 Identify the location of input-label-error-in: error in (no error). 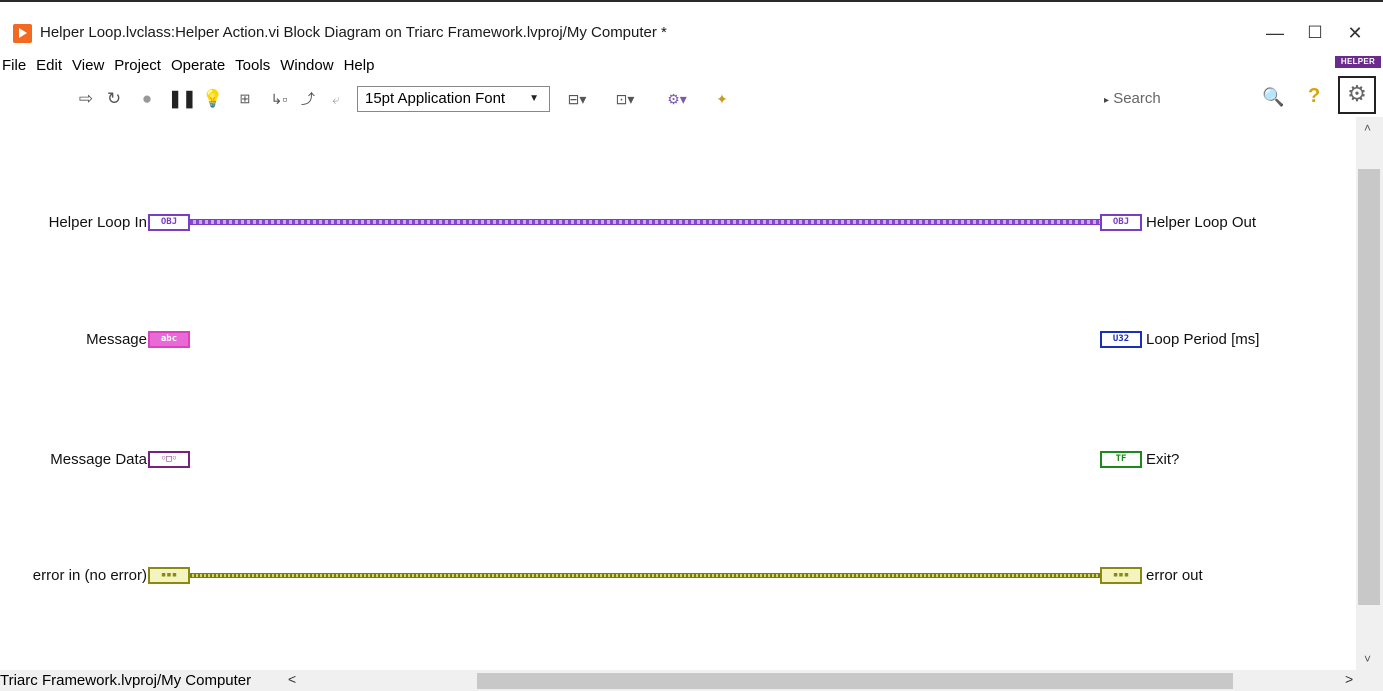
(89, 575).